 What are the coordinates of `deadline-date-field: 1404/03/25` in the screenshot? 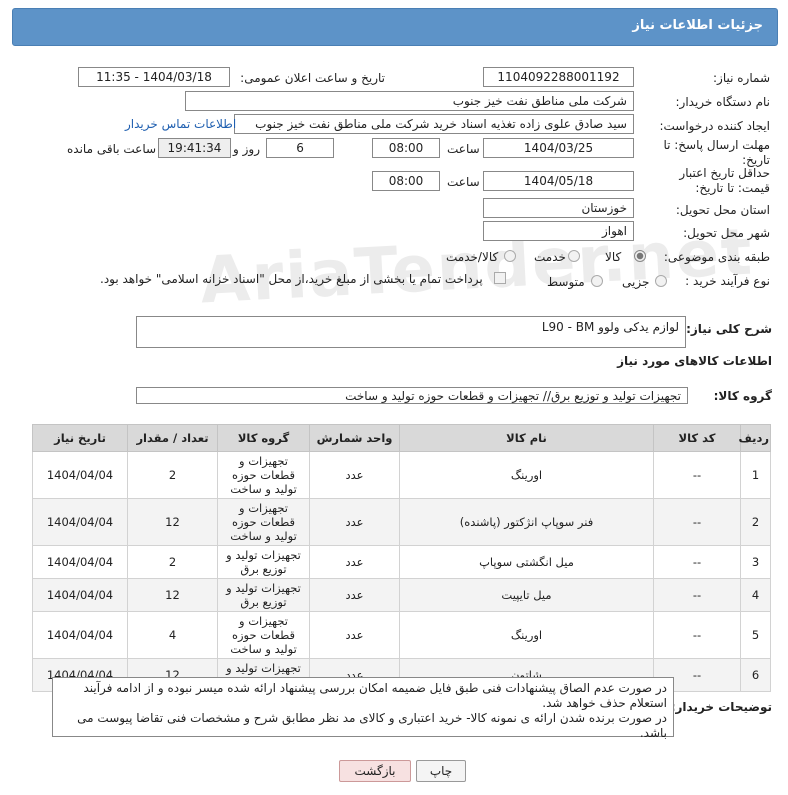 It's located at (558, 148).